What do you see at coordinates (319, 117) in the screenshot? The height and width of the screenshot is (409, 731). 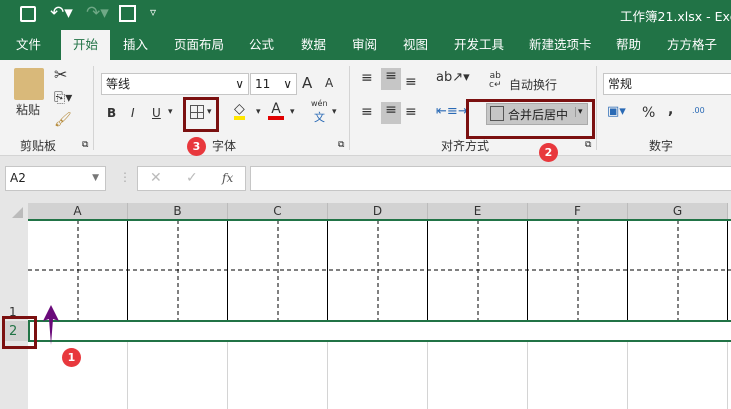 I see `phonetic-icon: 文` at bounding box center [319, 117].